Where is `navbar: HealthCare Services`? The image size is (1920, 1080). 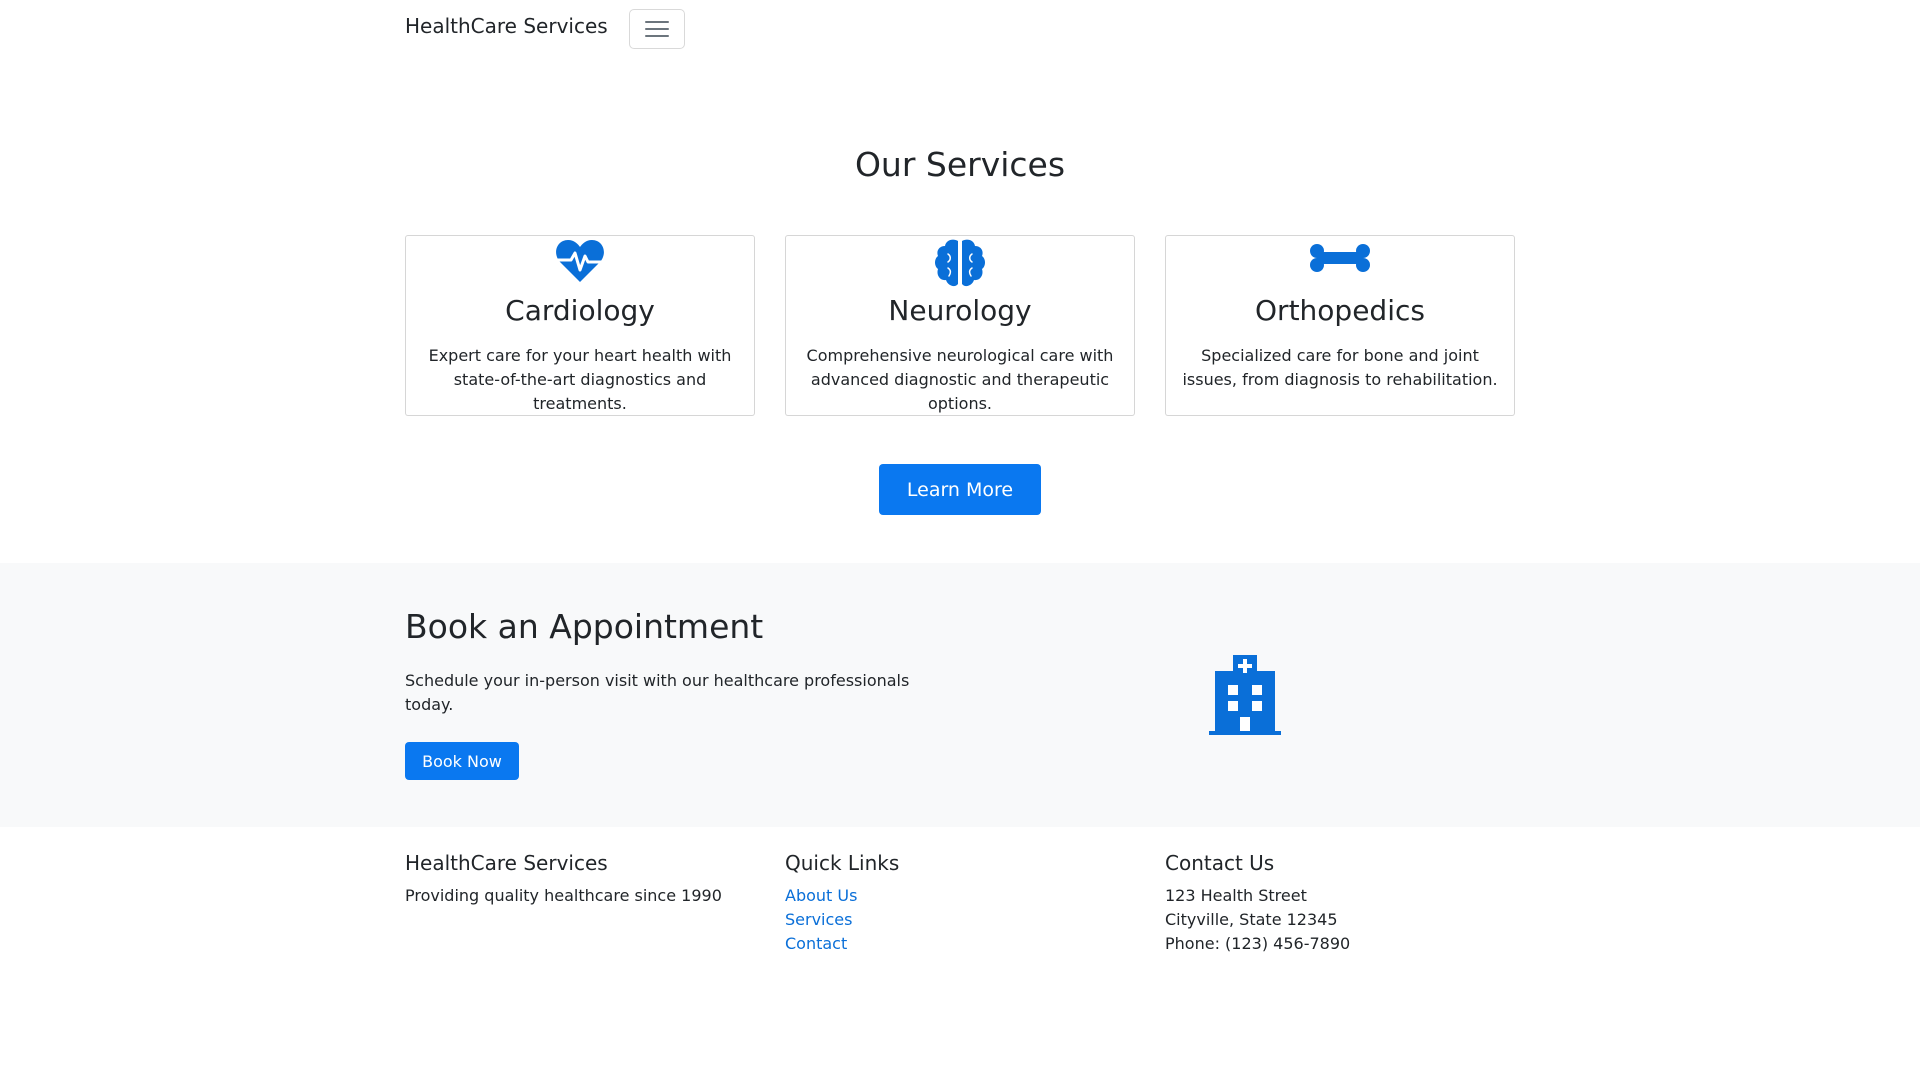
navbar: HealthCare Services is located at coordinates (960, 29).